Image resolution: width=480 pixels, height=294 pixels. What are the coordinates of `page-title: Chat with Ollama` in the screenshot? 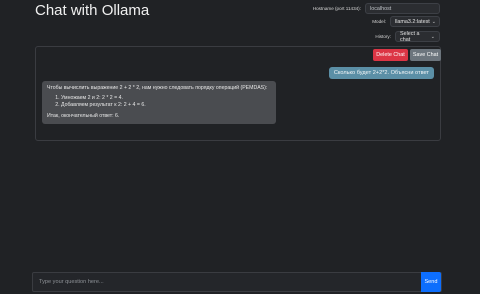 It's located at (92, 10).